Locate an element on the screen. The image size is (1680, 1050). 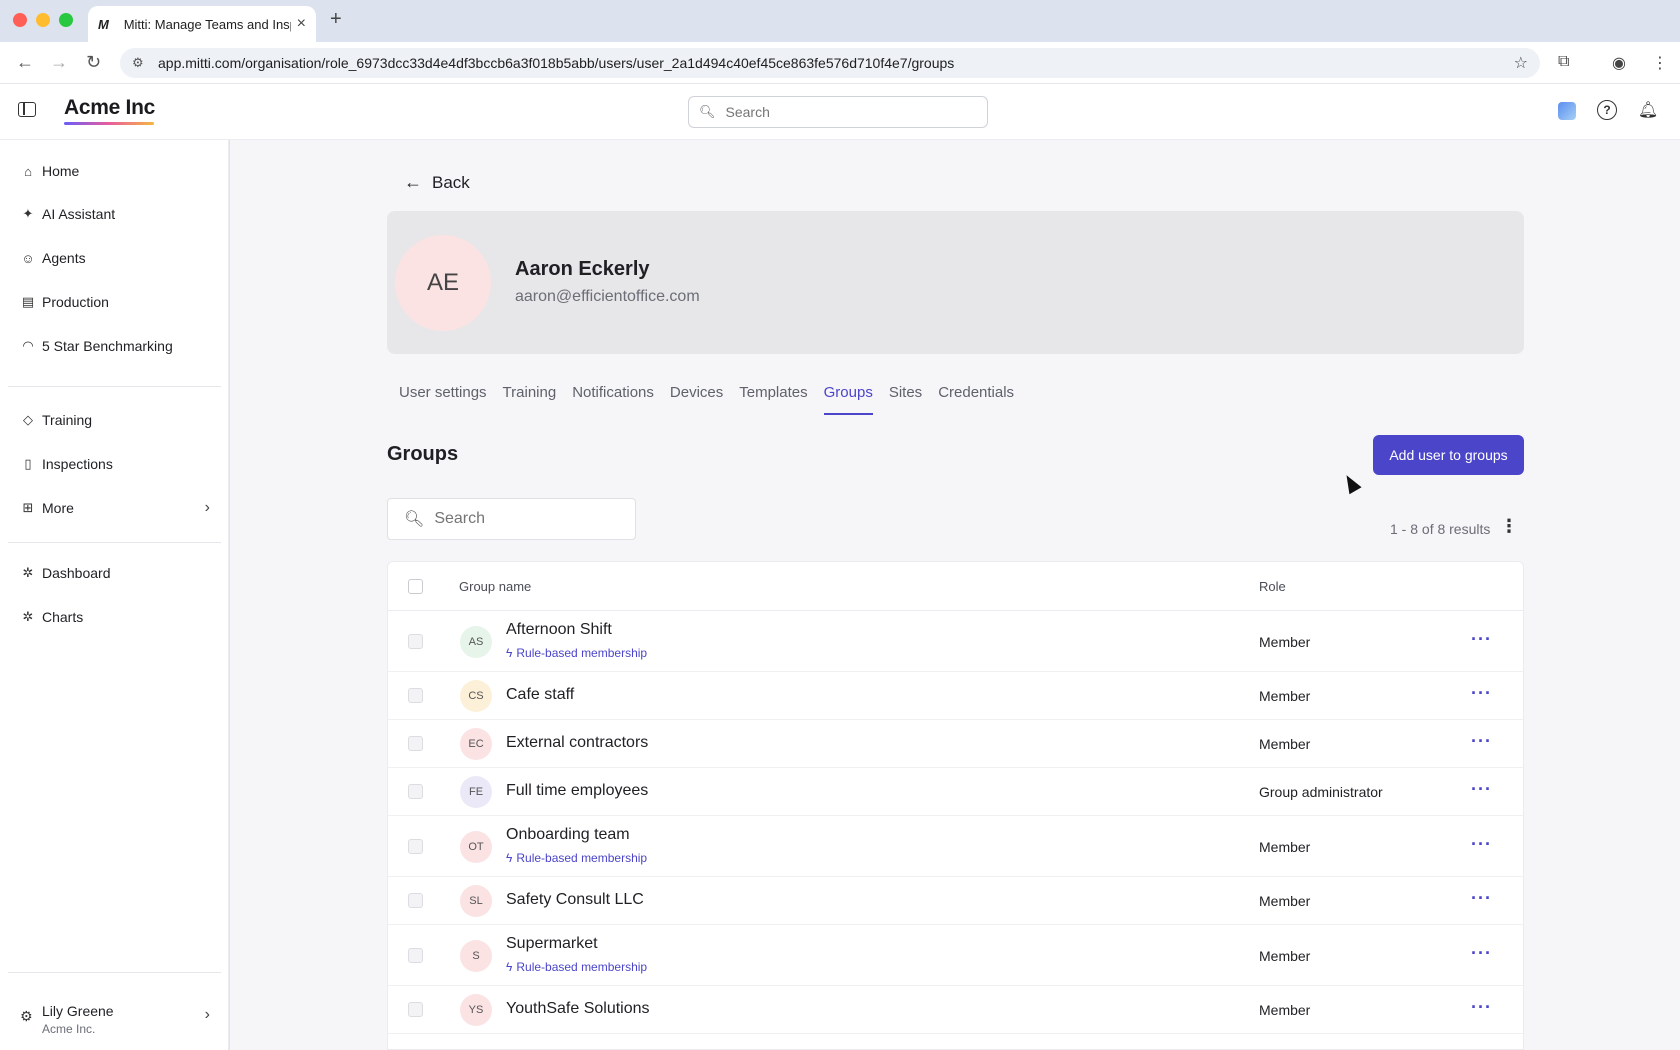
select-all-checkbox is located at coordinates (415, 586).